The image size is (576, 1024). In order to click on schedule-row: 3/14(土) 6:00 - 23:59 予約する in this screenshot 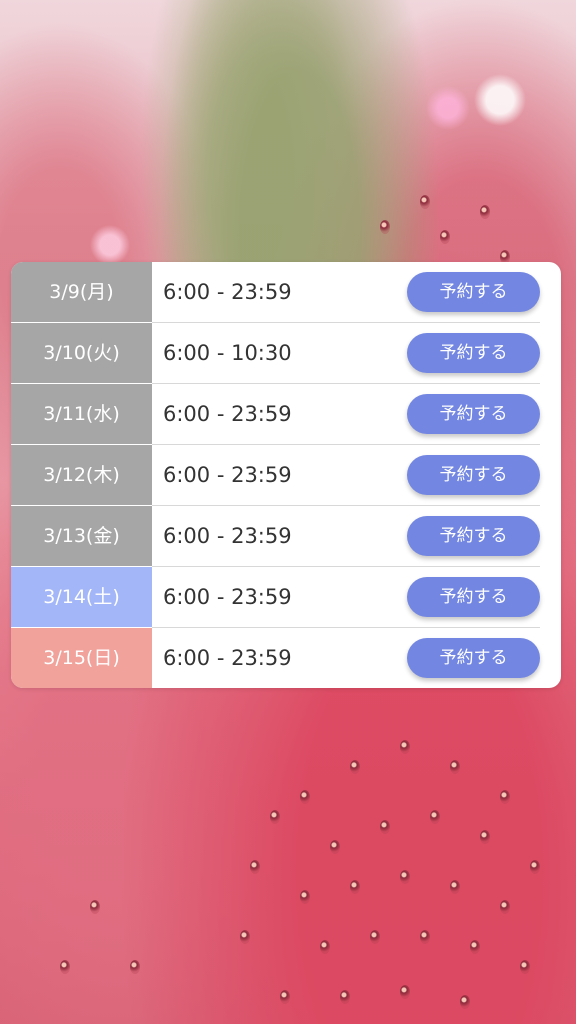, I will do `click(286, 597)`.